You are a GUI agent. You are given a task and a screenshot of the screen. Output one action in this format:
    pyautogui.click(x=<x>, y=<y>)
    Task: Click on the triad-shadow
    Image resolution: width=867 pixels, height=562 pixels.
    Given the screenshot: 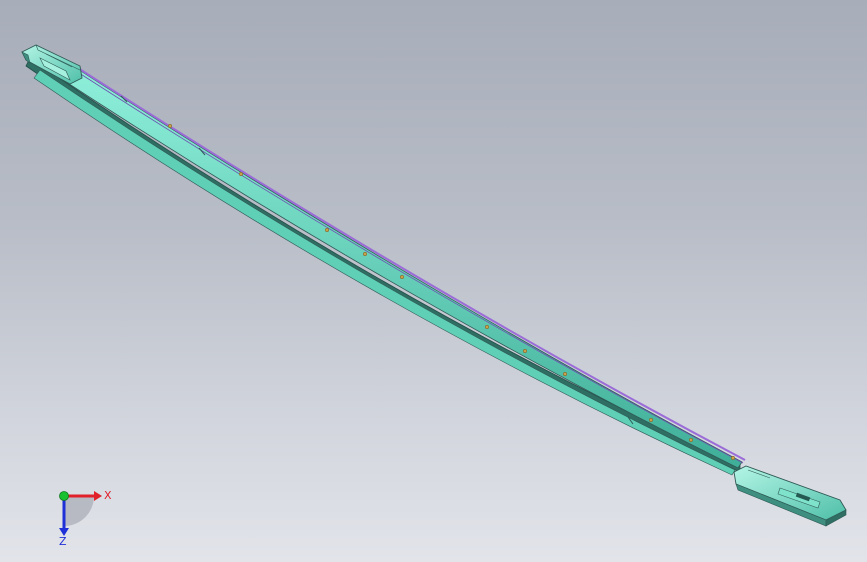 What is the action you would take?
    pyautogui.click(x=79, y=511)
    